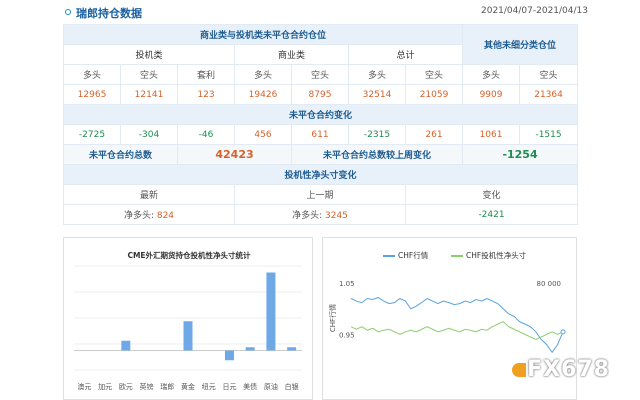 This screenshot has width=640, height=400. What do you see at coordinates (263, 94) in the screenshot?
I see `value-cell: 19426` at bounding box center [263, 94].